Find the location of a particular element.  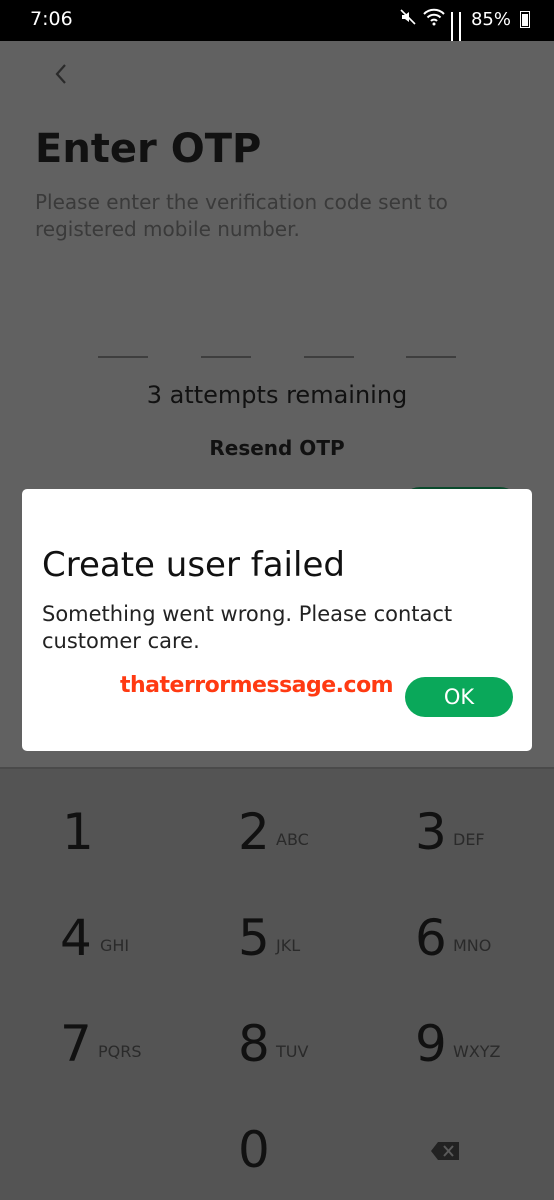

backspace-button is located at coordinates (445, 1151).